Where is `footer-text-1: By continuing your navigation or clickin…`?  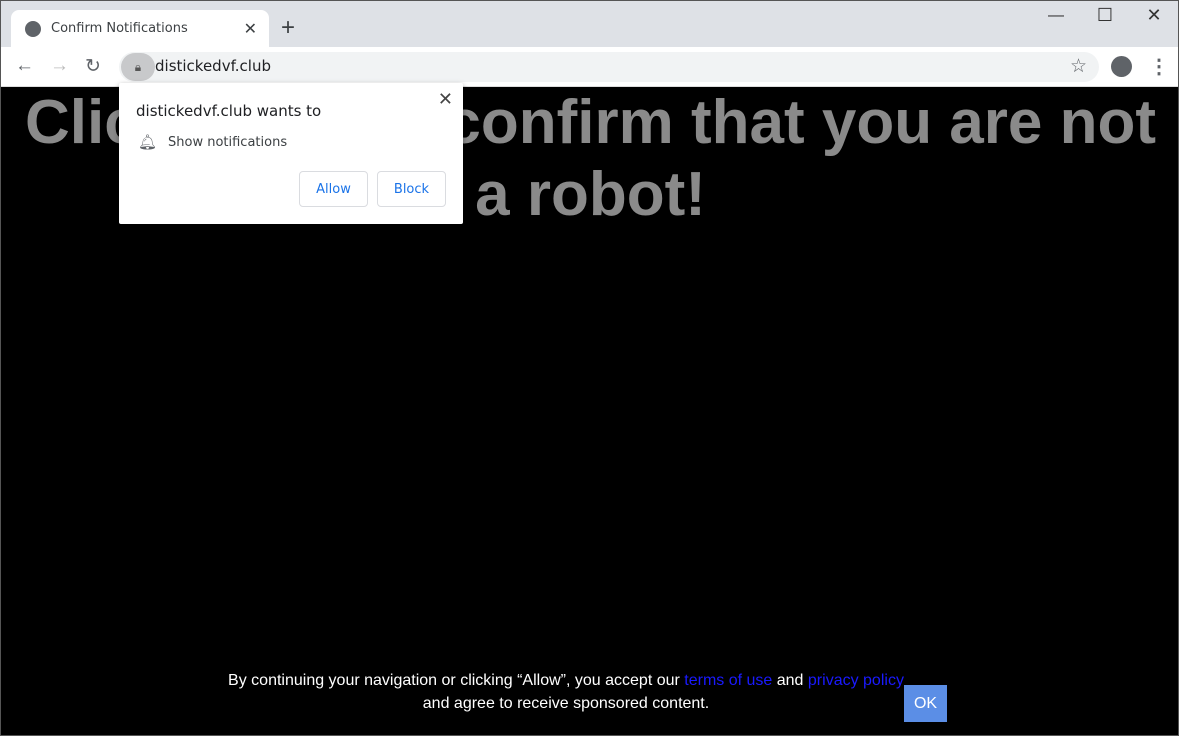
footer-text-1: By continuing your navigation or clickin… is located at coordinates (456, 680).